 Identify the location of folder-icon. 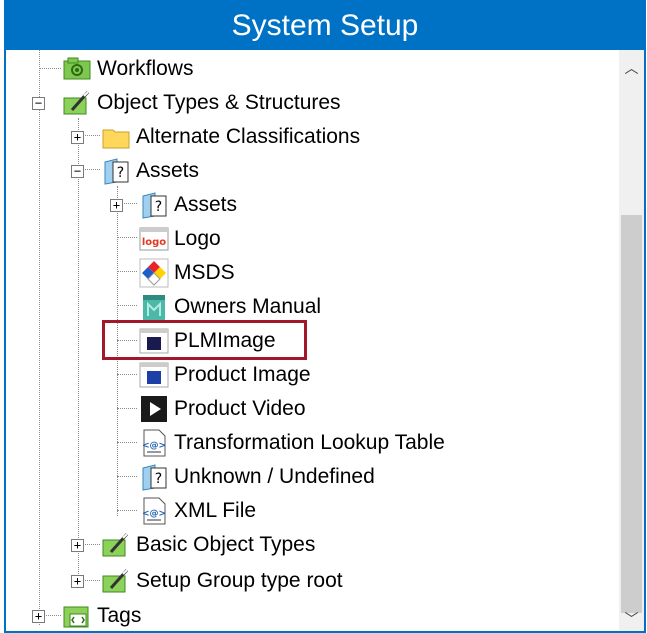
(116, 137).